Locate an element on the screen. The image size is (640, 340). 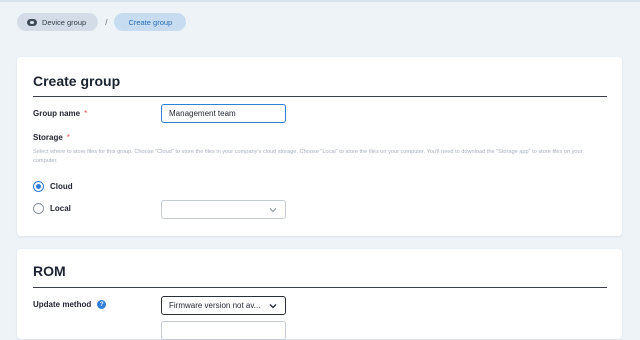
create-group-title: Create group is located at coordinates (77, 81).